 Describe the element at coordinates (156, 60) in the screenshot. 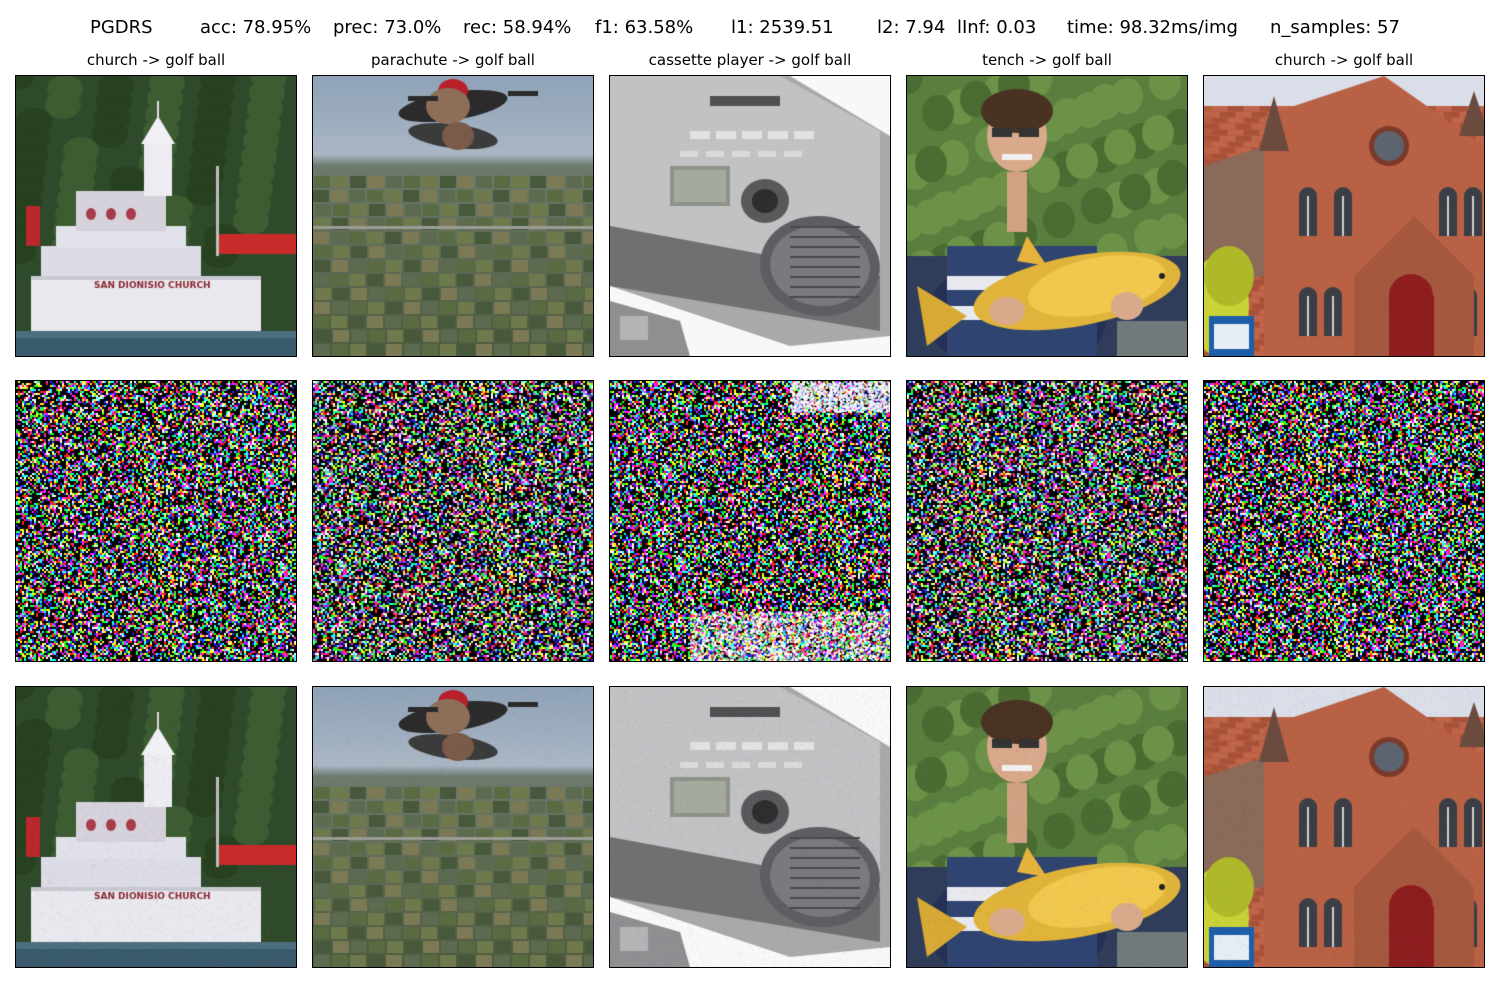

I see `column-title-1: church -> golf ball` at that location.